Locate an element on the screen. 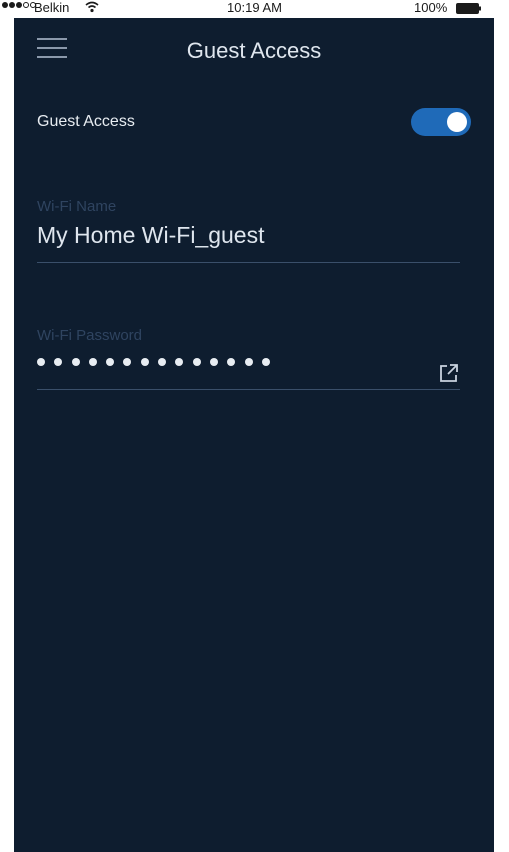 The height and width of the screenshot is (852, 509). guest-access-row: Guest Access is located at coordinates (254, 123).